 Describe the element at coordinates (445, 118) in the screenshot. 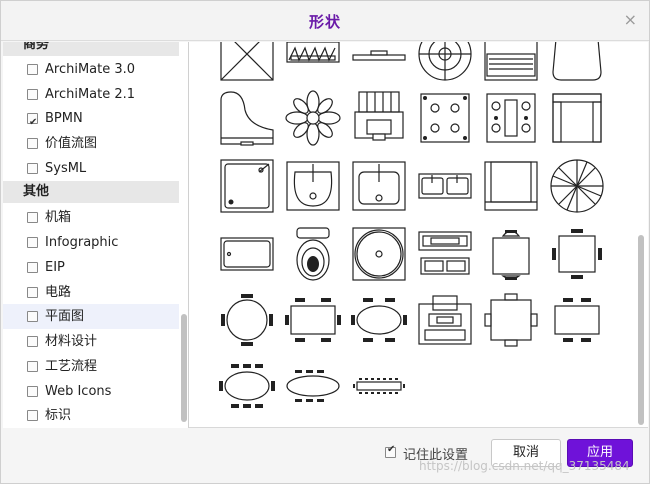

I see `floorplan-stove-4-icon` at that location.